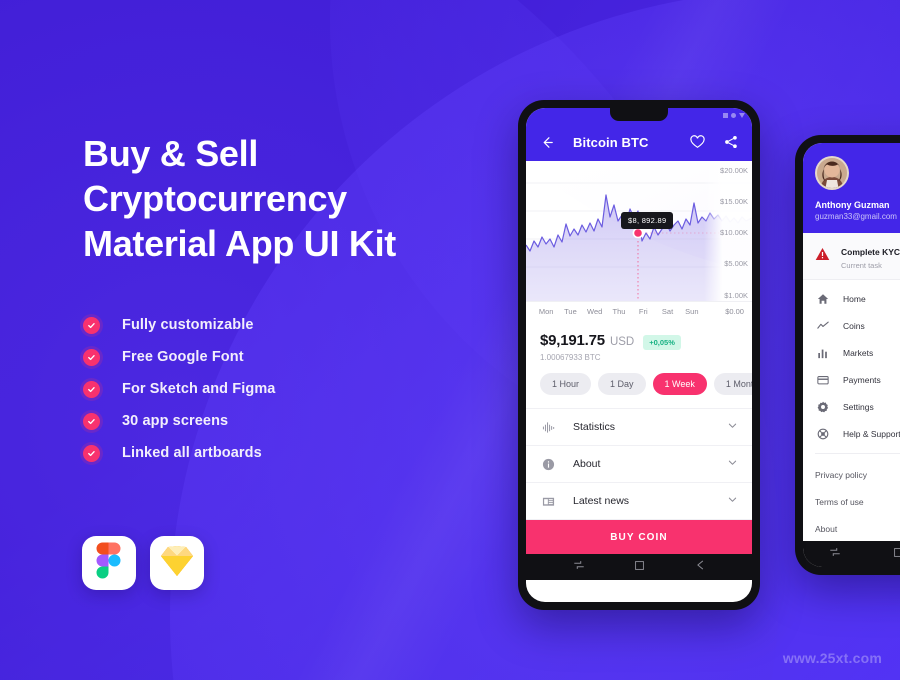  I want to click on sidebar-item-markets: Markets, so click(851, 352).